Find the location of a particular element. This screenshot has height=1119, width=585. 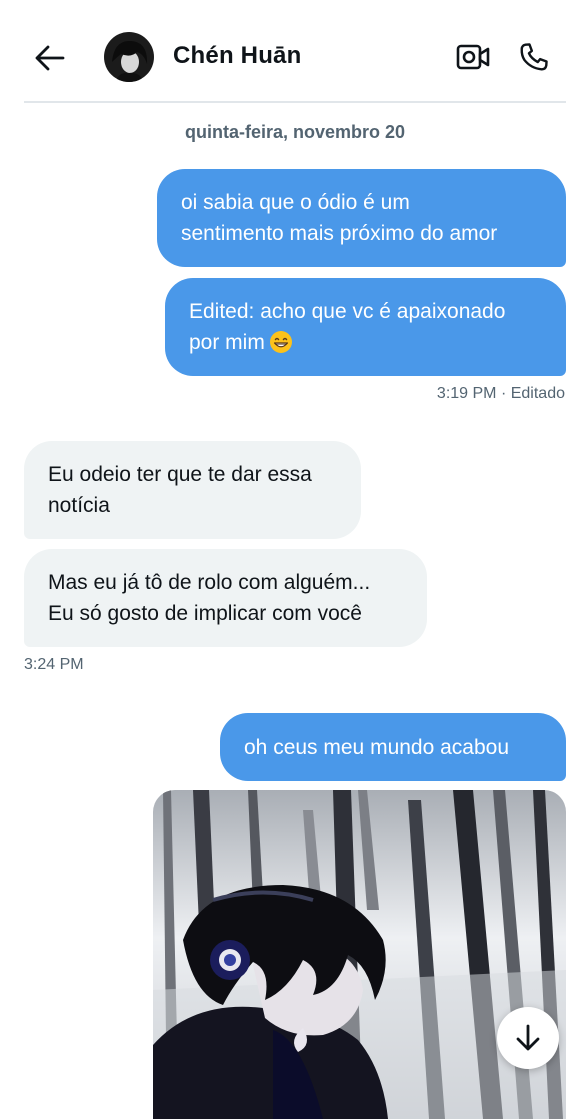

video-camera-icon is located at coordinates (473, 57).